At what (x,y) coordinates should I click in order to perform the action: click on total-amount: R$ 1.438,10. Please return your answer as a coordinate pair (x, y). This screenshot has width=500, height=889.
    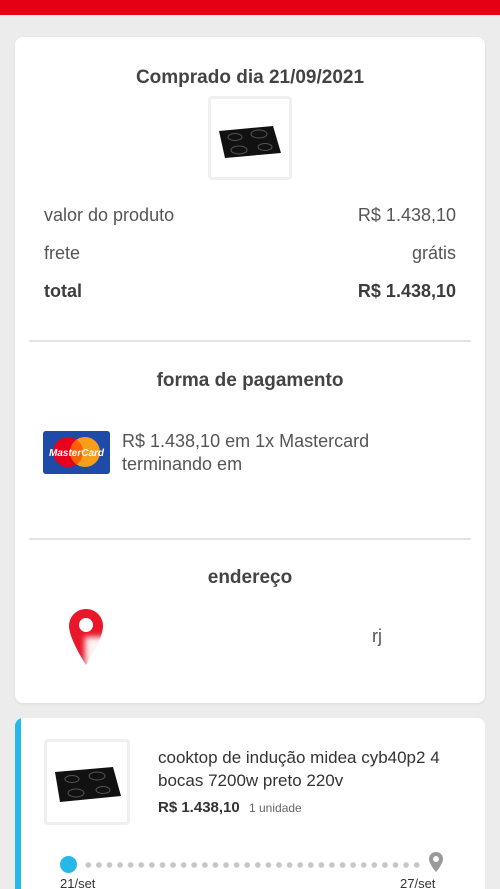
    Looking at the image, I should click on (406, 291).